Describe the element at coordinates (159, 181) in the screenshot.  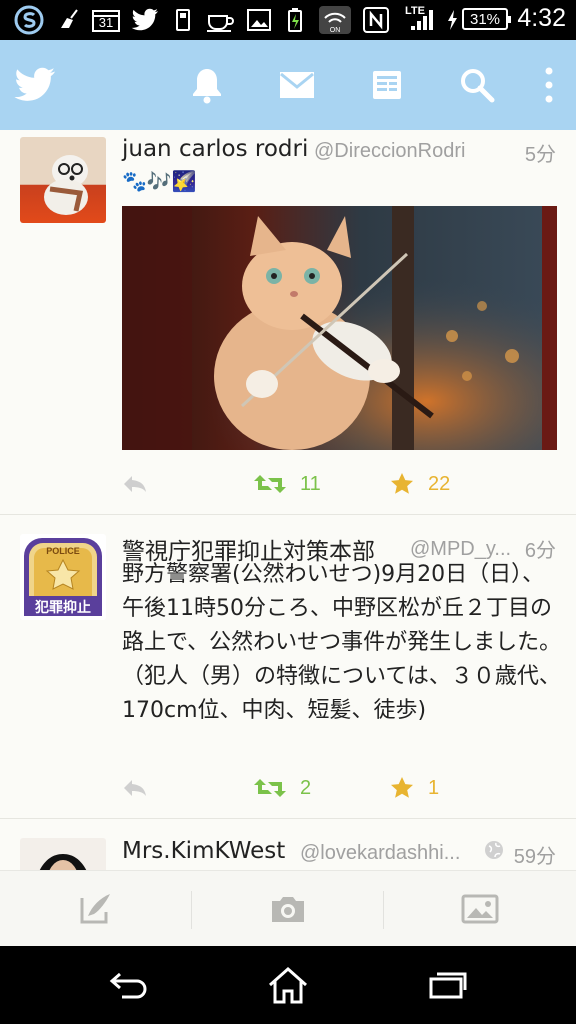
I see `tweet-text: 🐾🎶🌠` at that location.